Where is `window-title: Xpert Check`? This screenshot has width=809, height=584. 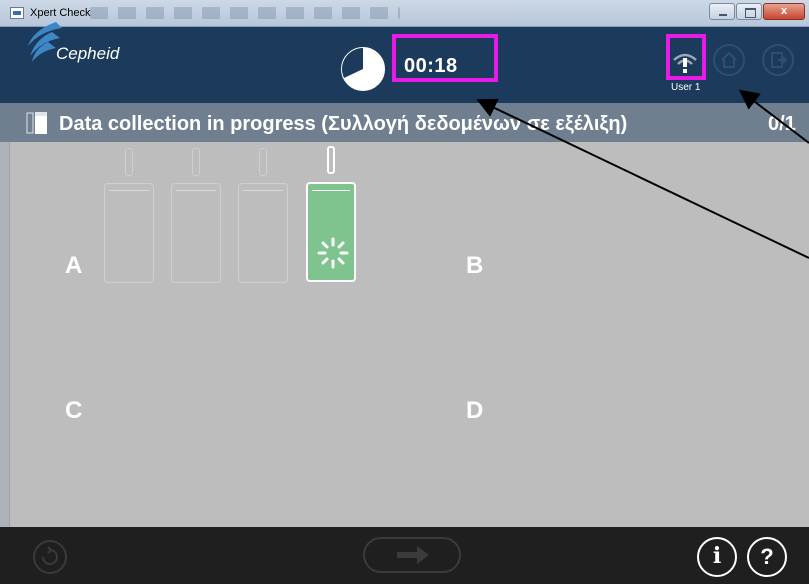 window-title: Xpert Check is located at coordinates (60, 13).